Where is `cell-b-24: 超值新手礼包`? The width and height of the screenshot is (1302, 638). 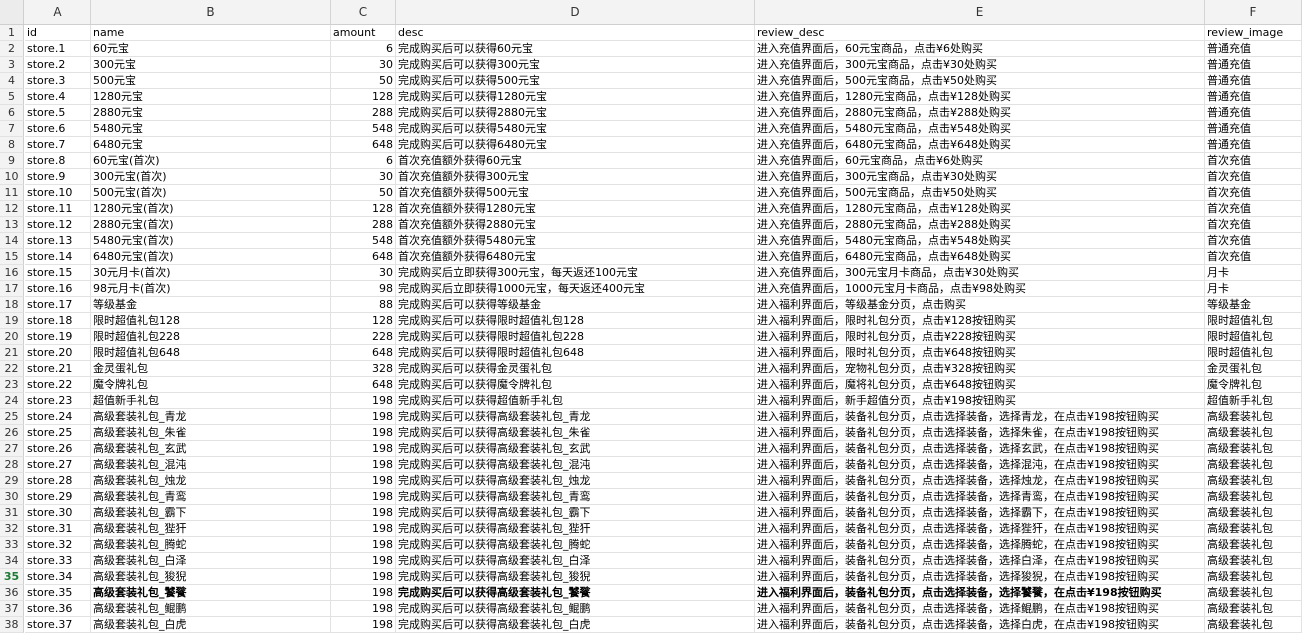 cell-b-24: 超值新手礼包 is located at coordinates (211, 401).